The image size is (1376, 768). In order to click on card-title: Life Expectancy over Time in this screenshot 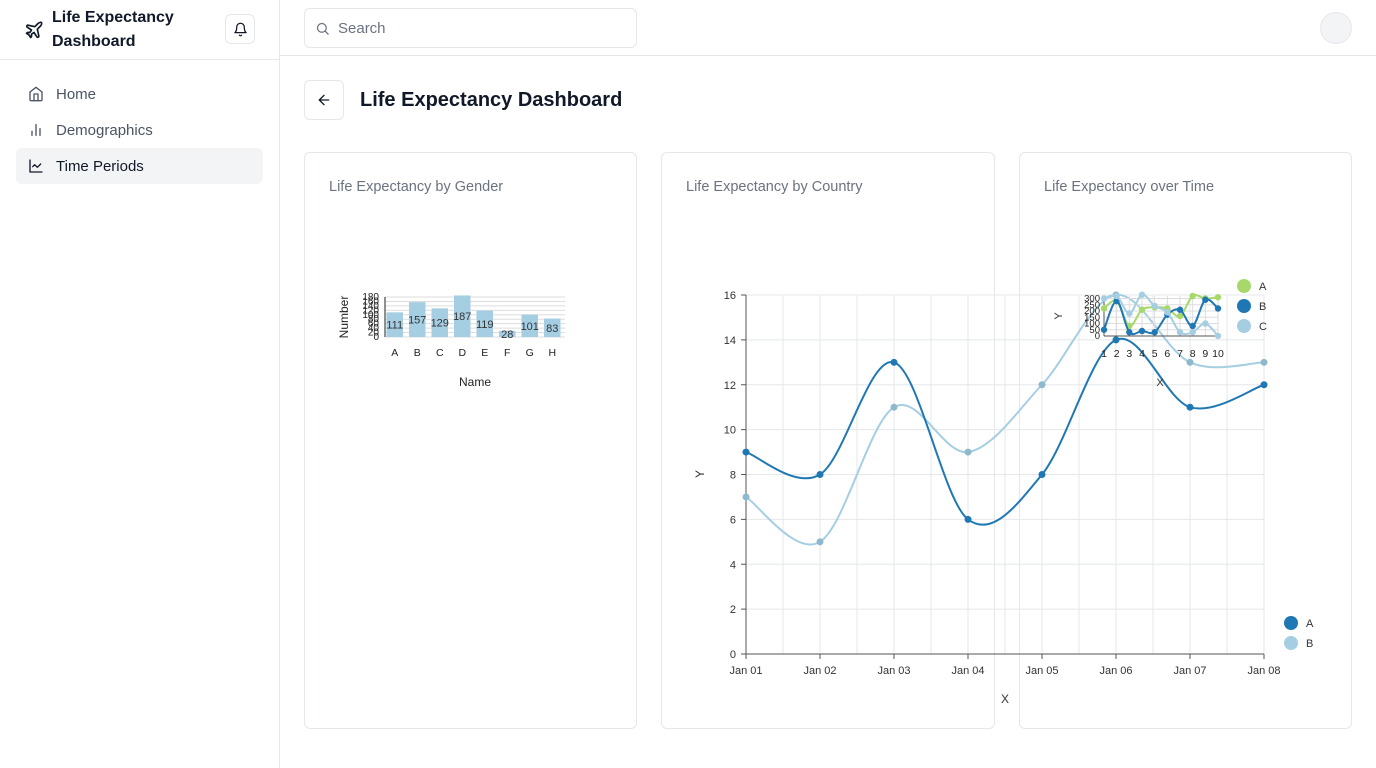, I will do `click(1129, 187)`.